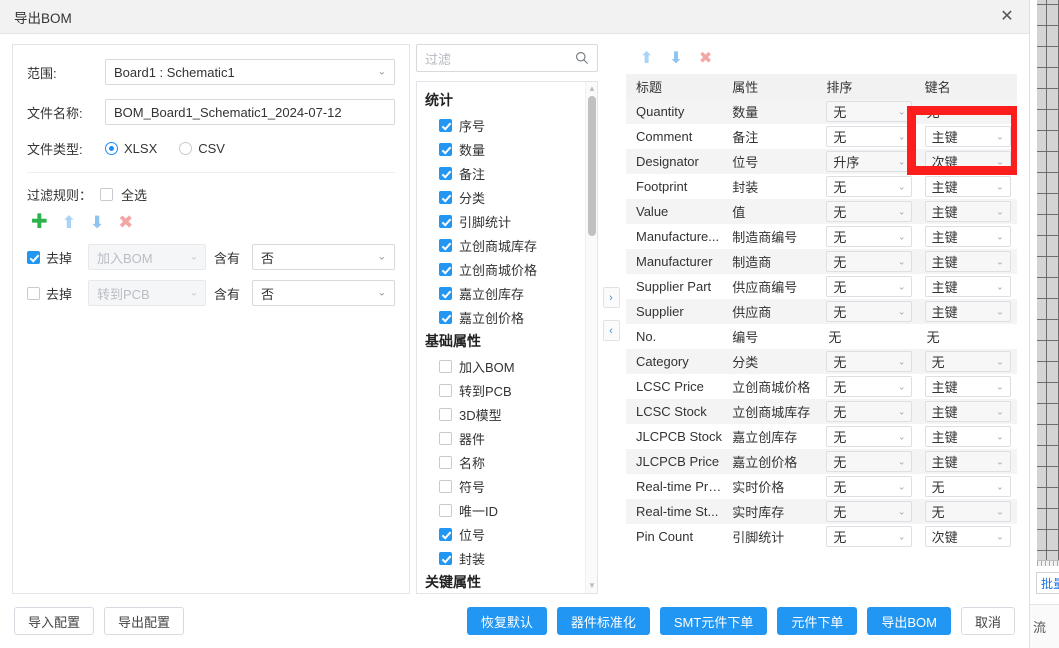 Image resolution: width=1059 pixels, height=648 pixels. What do you see at coordinates (821, 286) in the screenshot?
I see `table-row: Supplier Part 供应商编号无 ⌄ 主键 ⌄` at bounding box center [821, 286].